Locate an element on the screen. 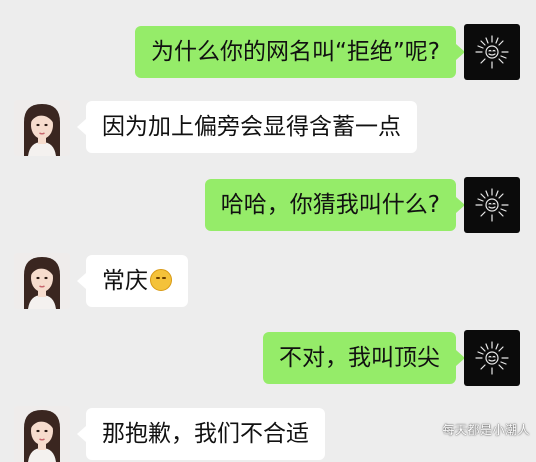  contact-message-bubble: 常庆 is located at coordinates (132, 281).